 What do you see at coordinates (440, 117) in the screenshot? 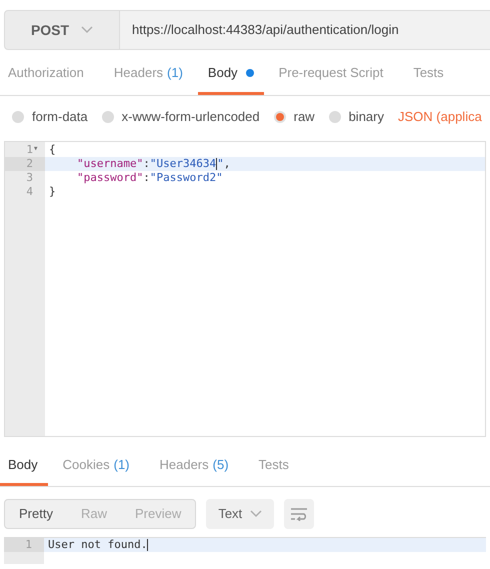
I see `content-type-dropdown: JSON (applica` at bounding box center [440, 117].